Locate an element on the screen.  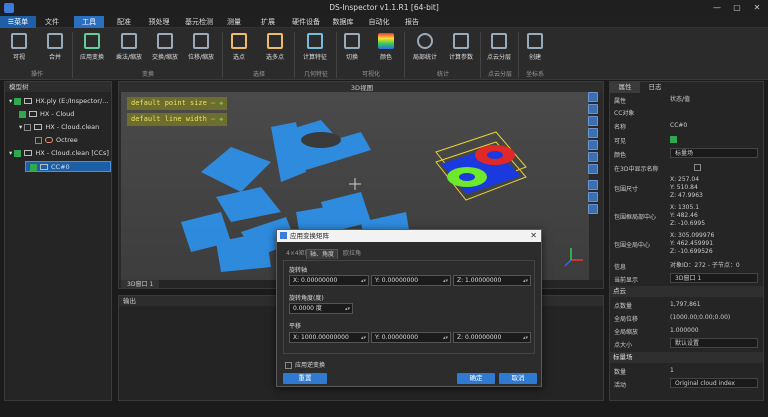
tab-log: 日志 is located at coordinates (655, 87).